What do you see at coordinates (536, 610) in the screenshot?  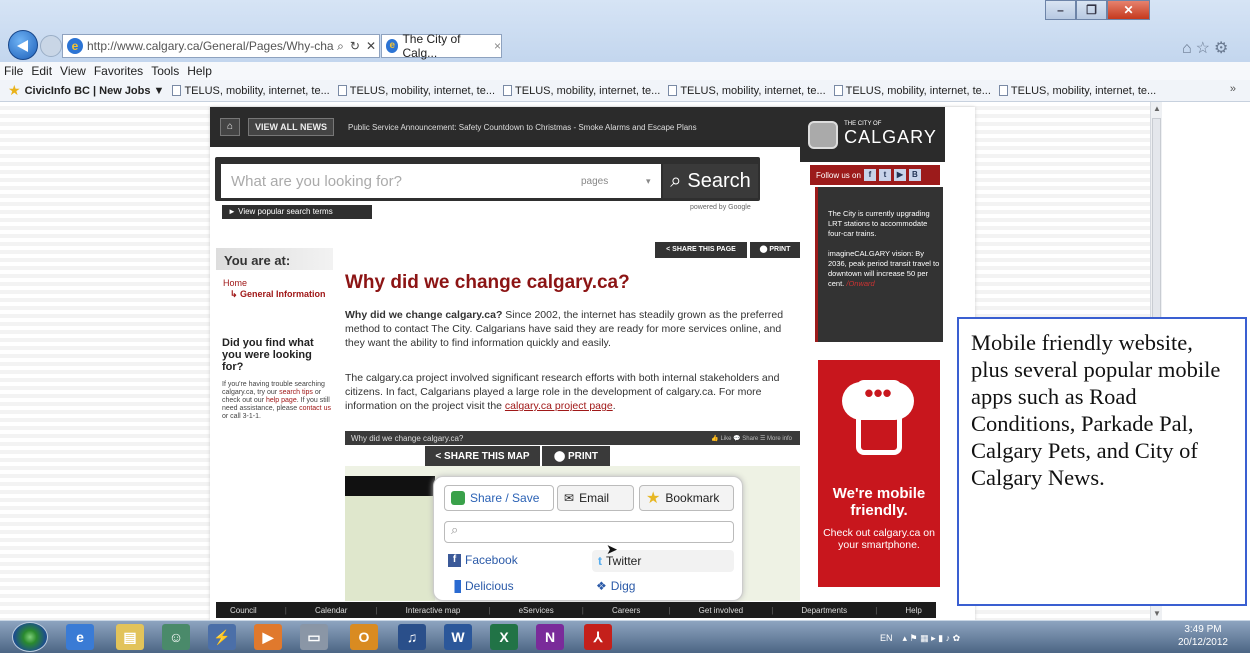 I see `footer-link-eservices: eServices` at bounding box center [536, 610].